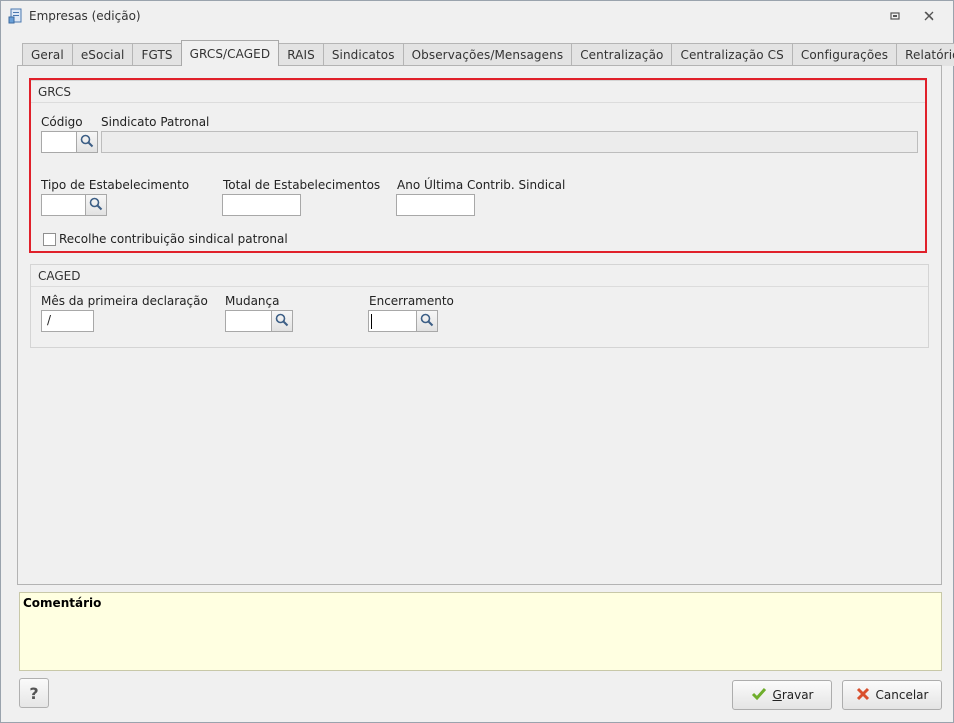  I want to click on tab-fgts: FGTS, so click(157, 54).